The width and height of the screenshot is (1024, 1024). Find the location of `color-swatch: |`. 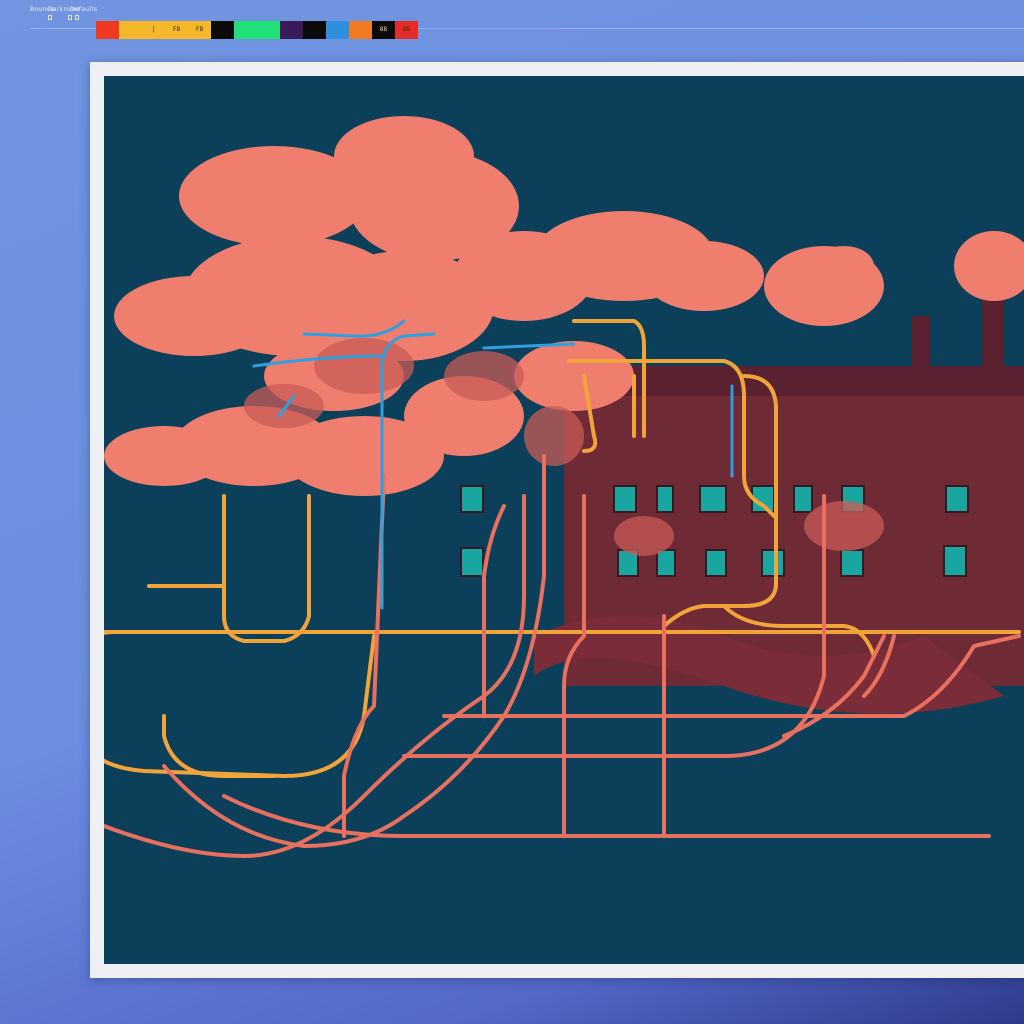

color-swatch: | is located at coordinates (153, 30).